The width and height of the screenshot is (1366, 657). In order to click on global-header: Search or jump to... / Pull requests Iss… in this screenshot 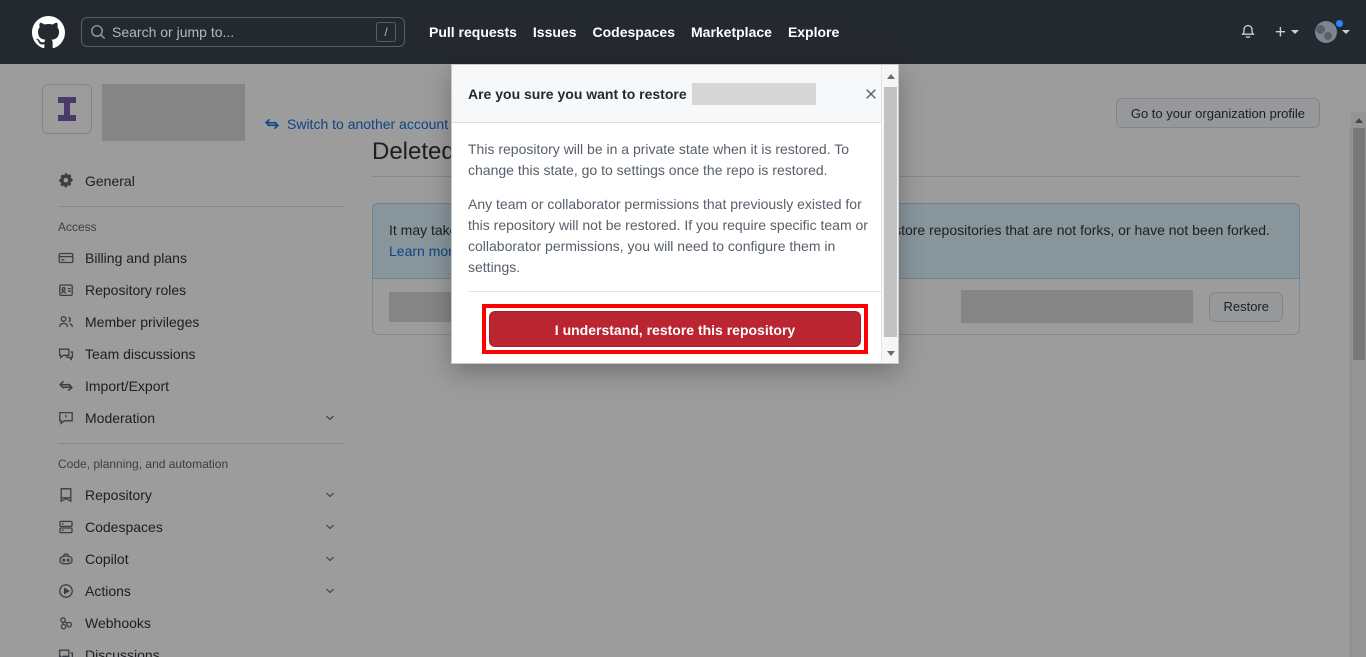, I will do `click(683, 32)`.